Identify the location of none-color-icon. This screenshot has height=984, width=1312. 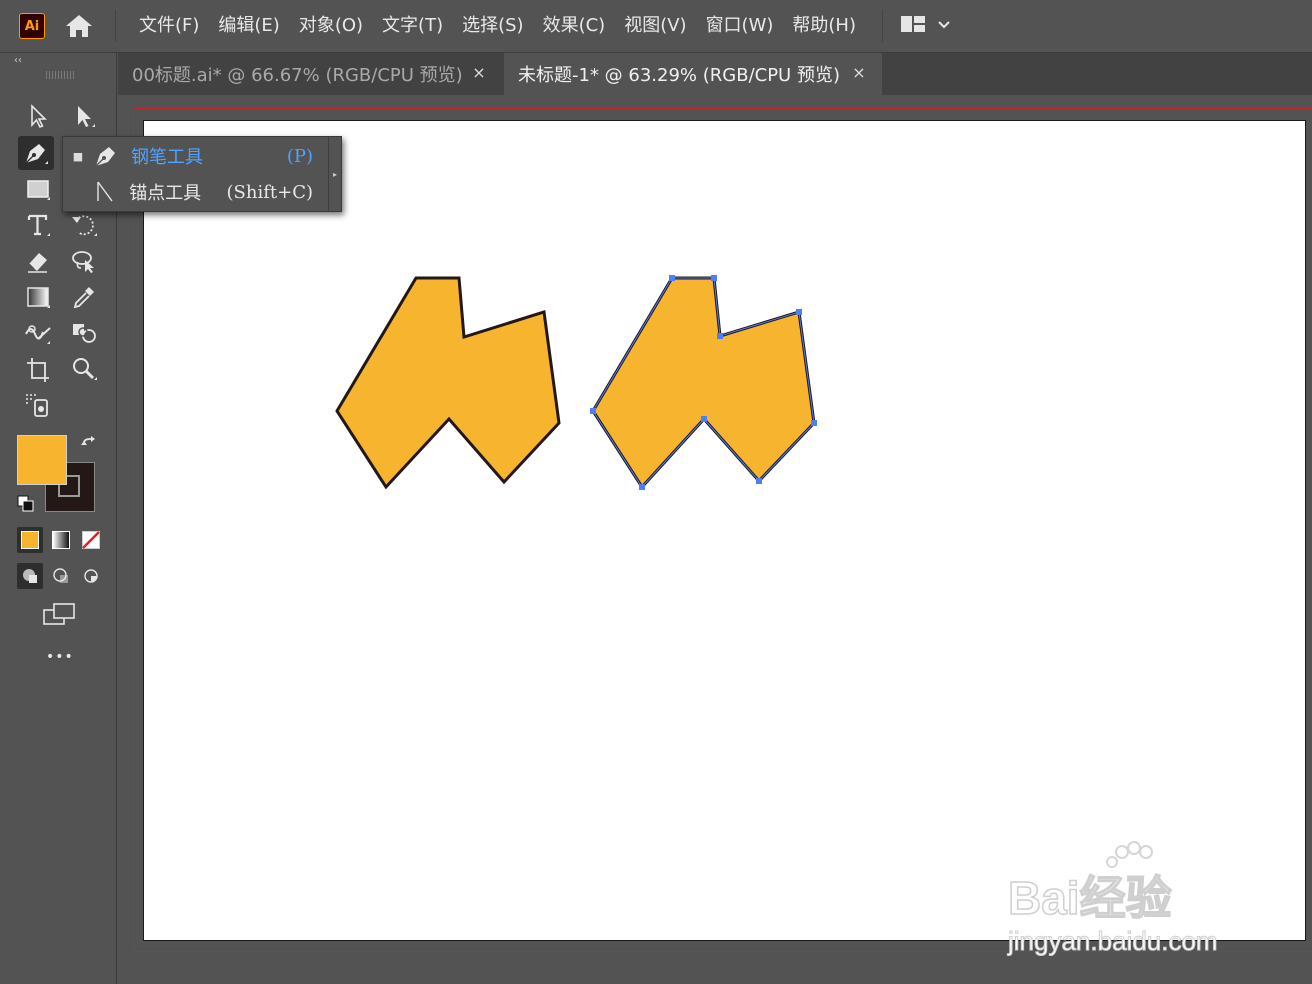
(91, 540).